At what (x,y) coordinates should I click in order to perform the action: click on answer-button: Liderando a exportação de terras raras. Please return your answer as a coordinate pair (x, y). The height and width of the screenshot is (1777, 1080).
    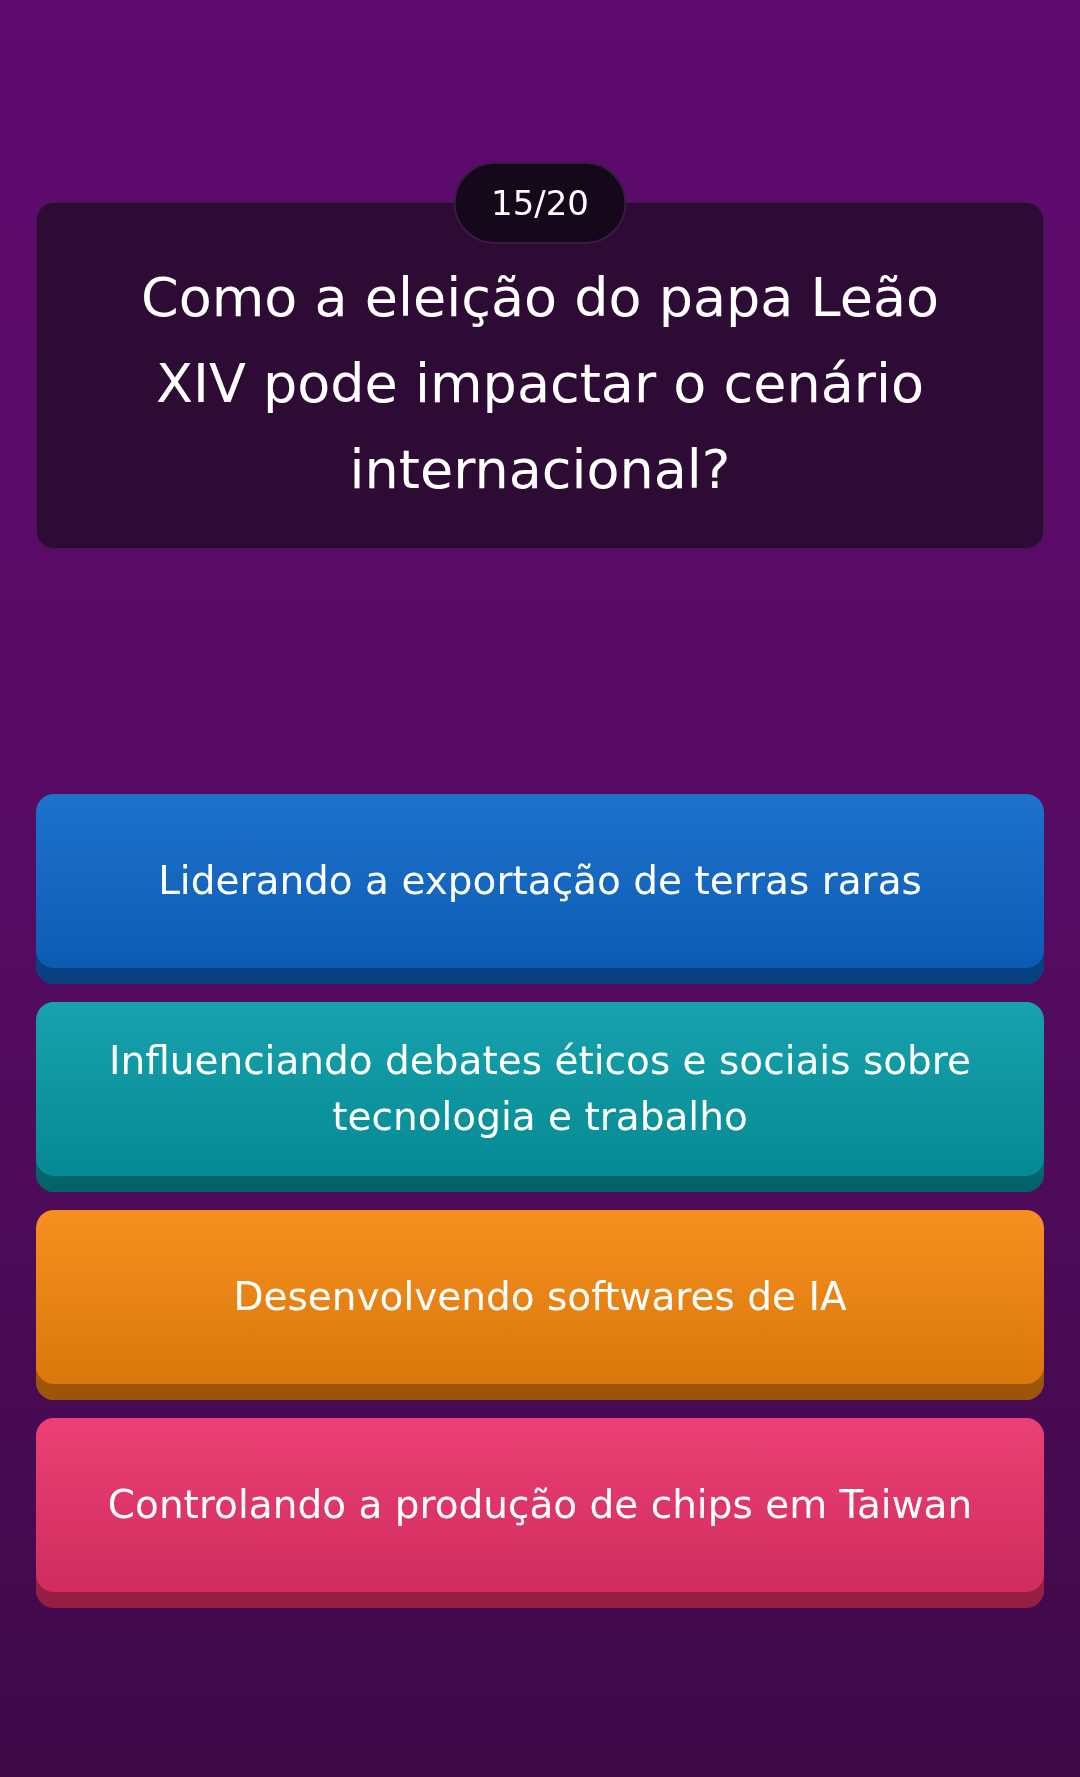
    Looking at the image, I should click on (540, 889).